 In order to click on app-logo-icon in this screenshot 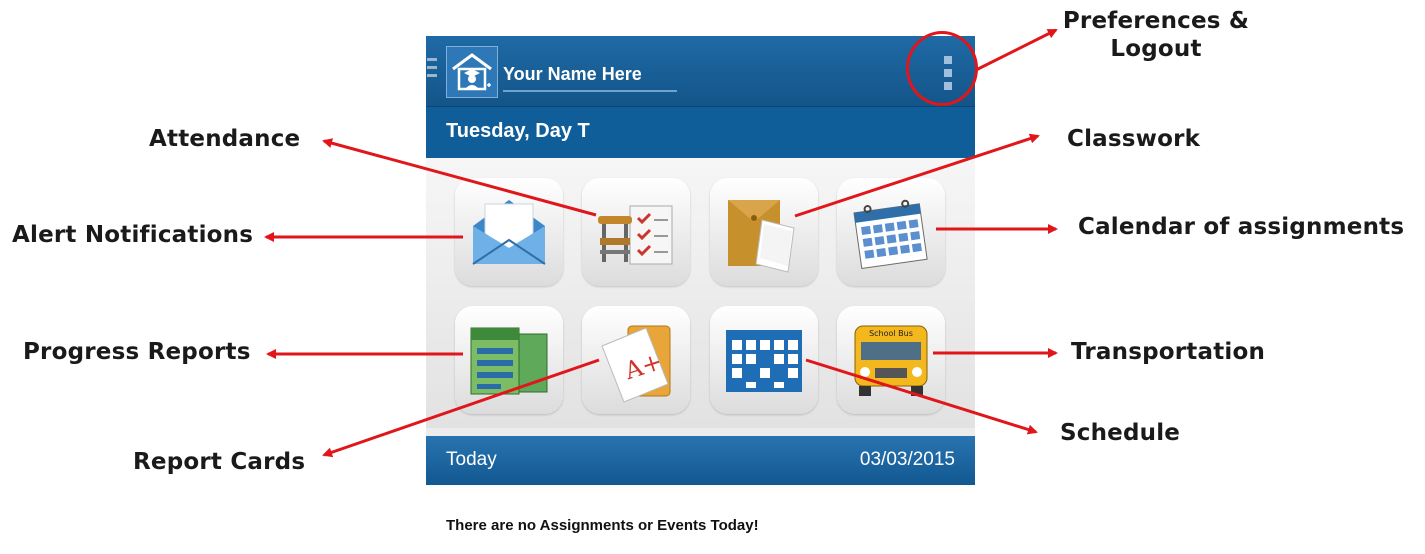, I will do `click(472, 72)`.